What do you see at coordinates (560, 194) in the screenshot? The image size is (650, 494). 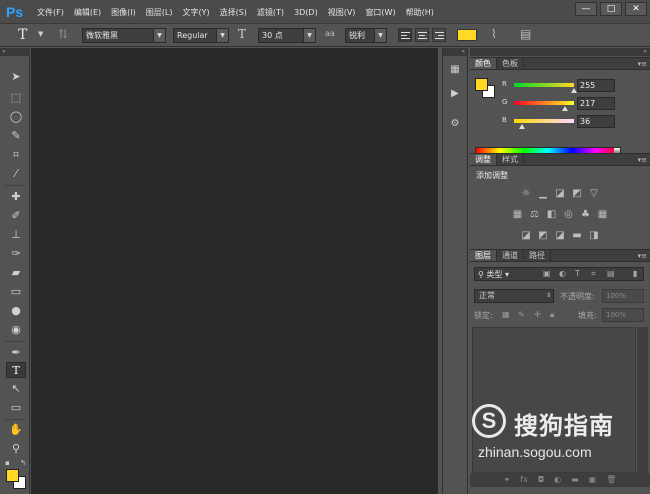 I see `curves-icon: ◪` at bounding box center [560, 194].